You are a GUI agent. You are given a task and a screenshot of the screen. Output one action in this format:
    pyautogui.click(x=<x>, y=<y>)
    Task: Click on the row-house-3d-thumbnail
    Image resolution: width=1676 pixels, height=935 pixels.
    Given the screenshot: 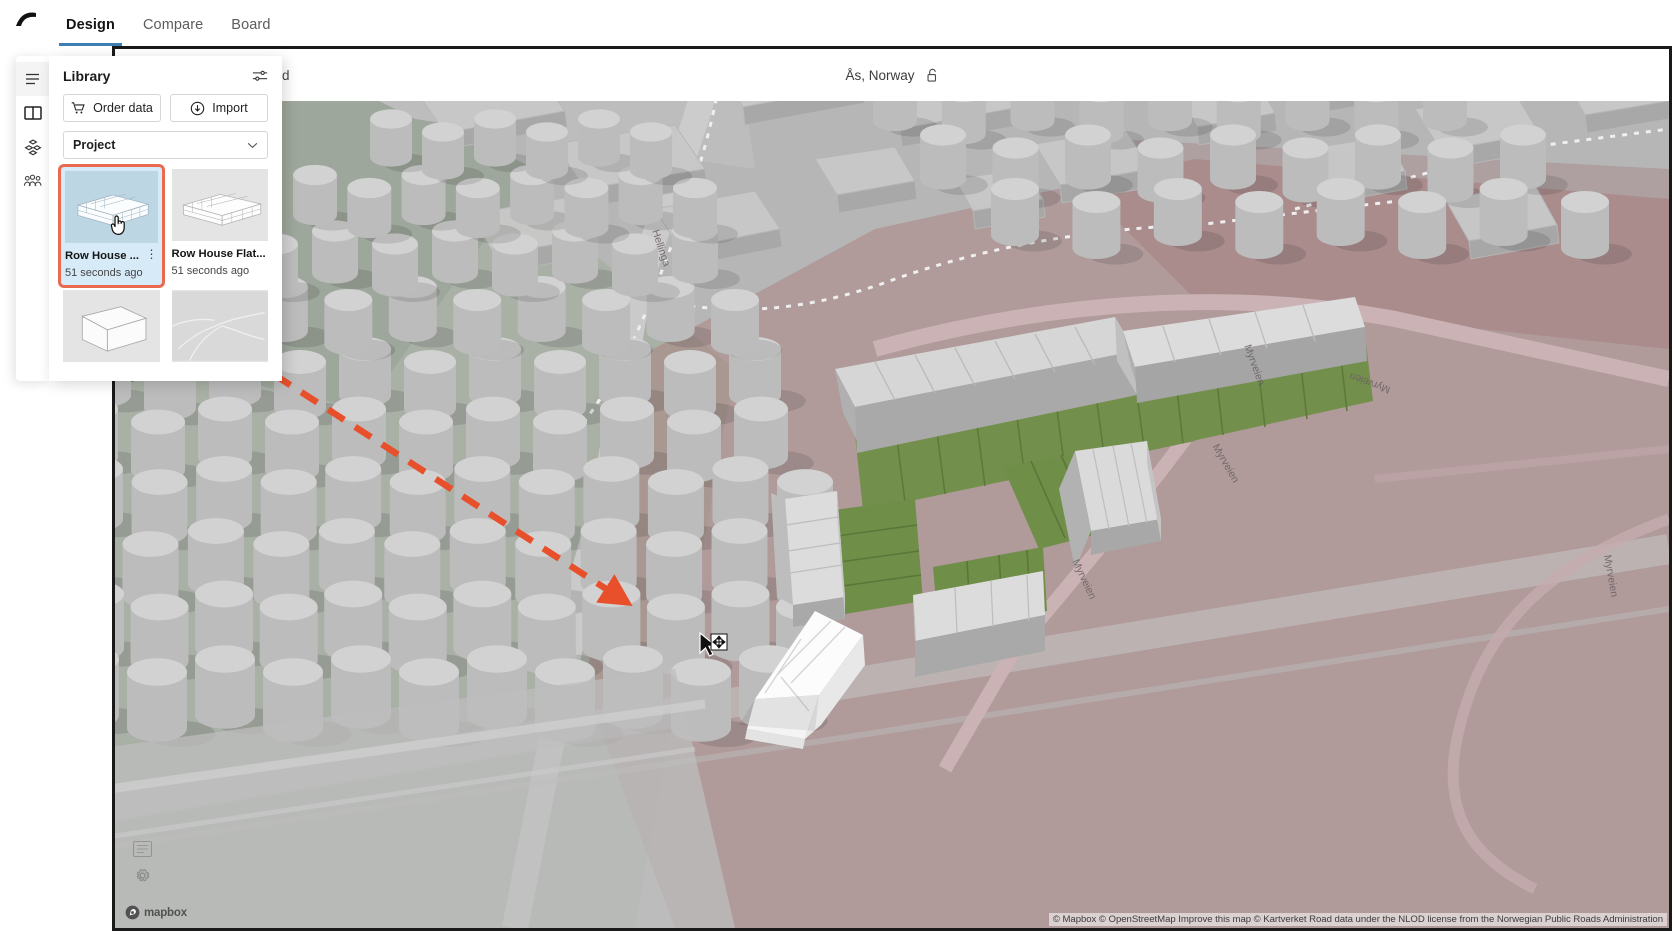 What is the action you would take?
    pyautogui.click(x=111, y=207)
    